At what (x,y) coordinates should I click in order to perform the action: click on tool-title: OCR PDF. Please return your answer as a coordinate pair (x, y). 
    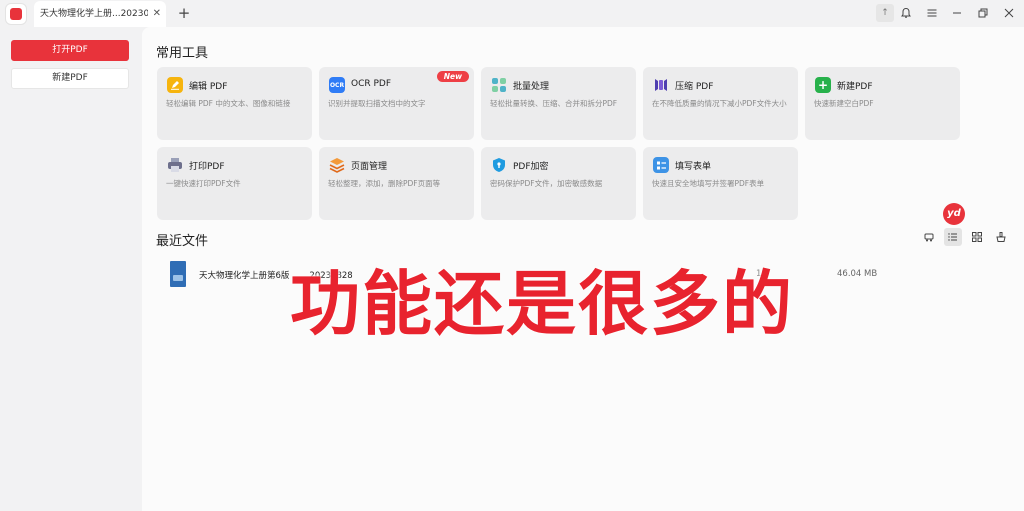
    Looking at the image, I should click on (371, 84).